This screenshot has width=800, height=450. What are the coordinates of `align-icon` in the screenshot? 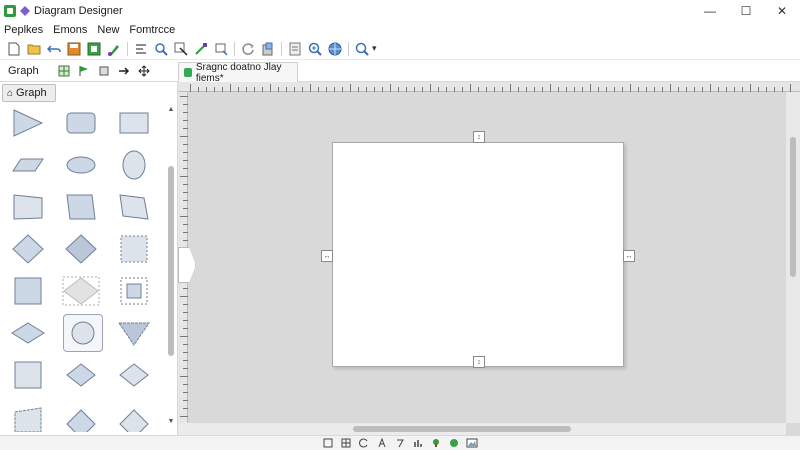 It's located at (141, 49).